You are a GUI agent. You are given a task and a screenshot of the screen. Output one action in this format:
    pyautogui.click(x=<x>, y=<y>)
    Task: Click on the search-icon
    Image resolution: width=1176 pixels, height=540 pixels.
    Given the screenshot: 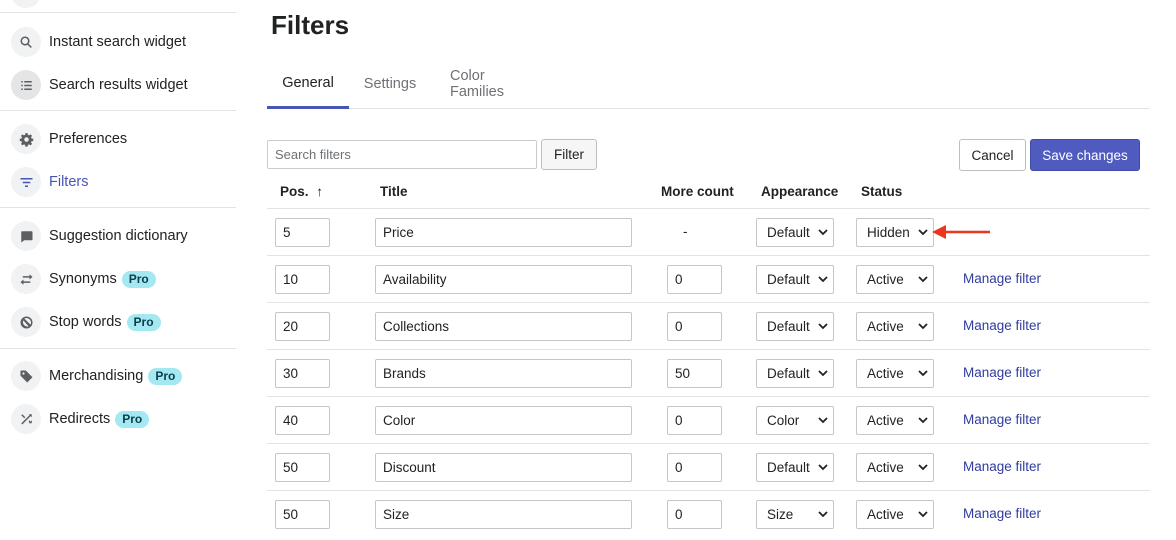 What is the action you would take?
    pyautogui.click(x=26, y=42)
    